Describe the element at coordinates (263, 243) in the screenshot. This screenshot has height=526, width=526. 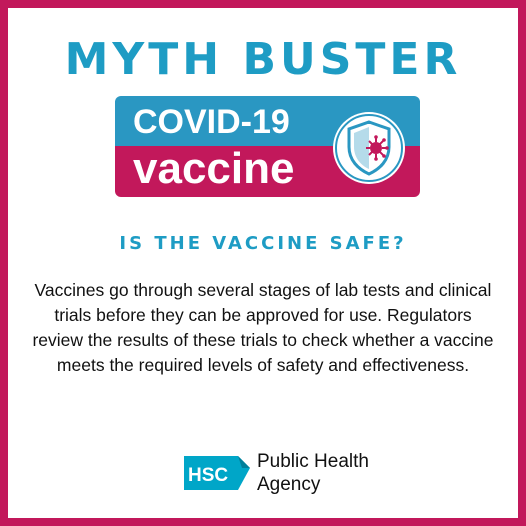
I see `question-heading: IS THE VACCINE SAFE?` at that location.